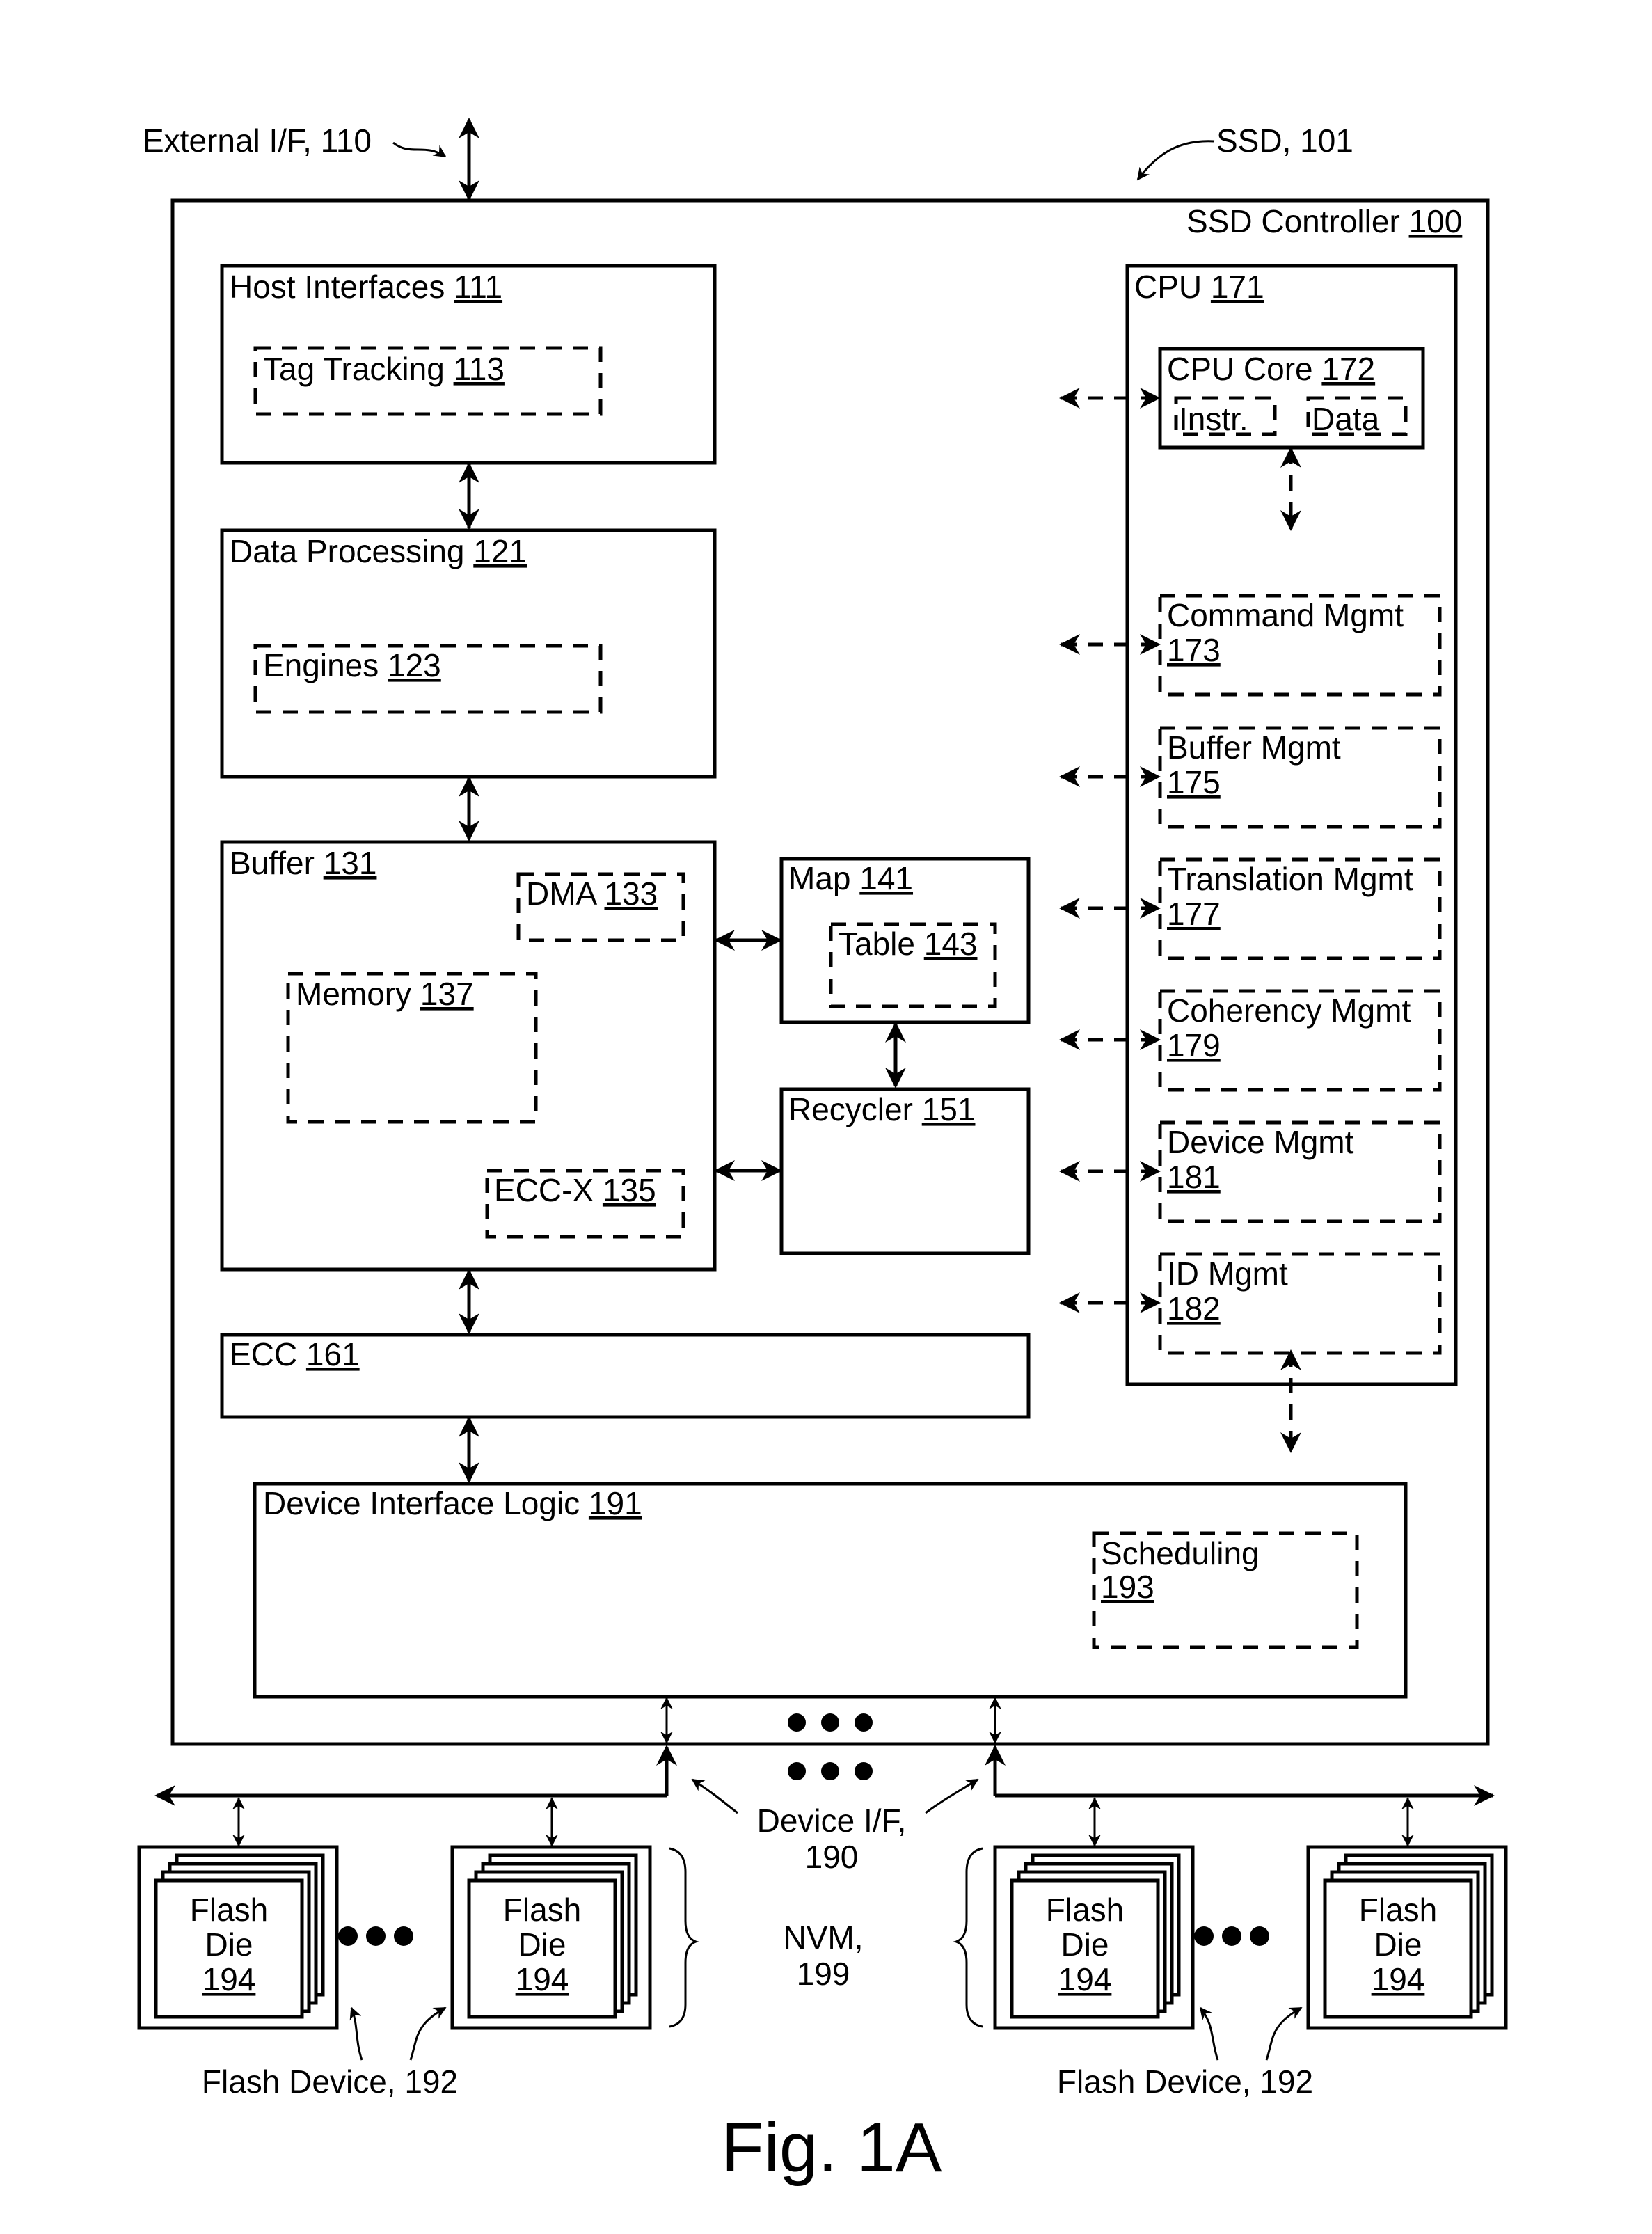 Image resolution: width=1652 pixels, height=2234 pixels. Describe the element at coordinates (952, 1796) in the screenshot. I see `device-if-leader-right` at that location.